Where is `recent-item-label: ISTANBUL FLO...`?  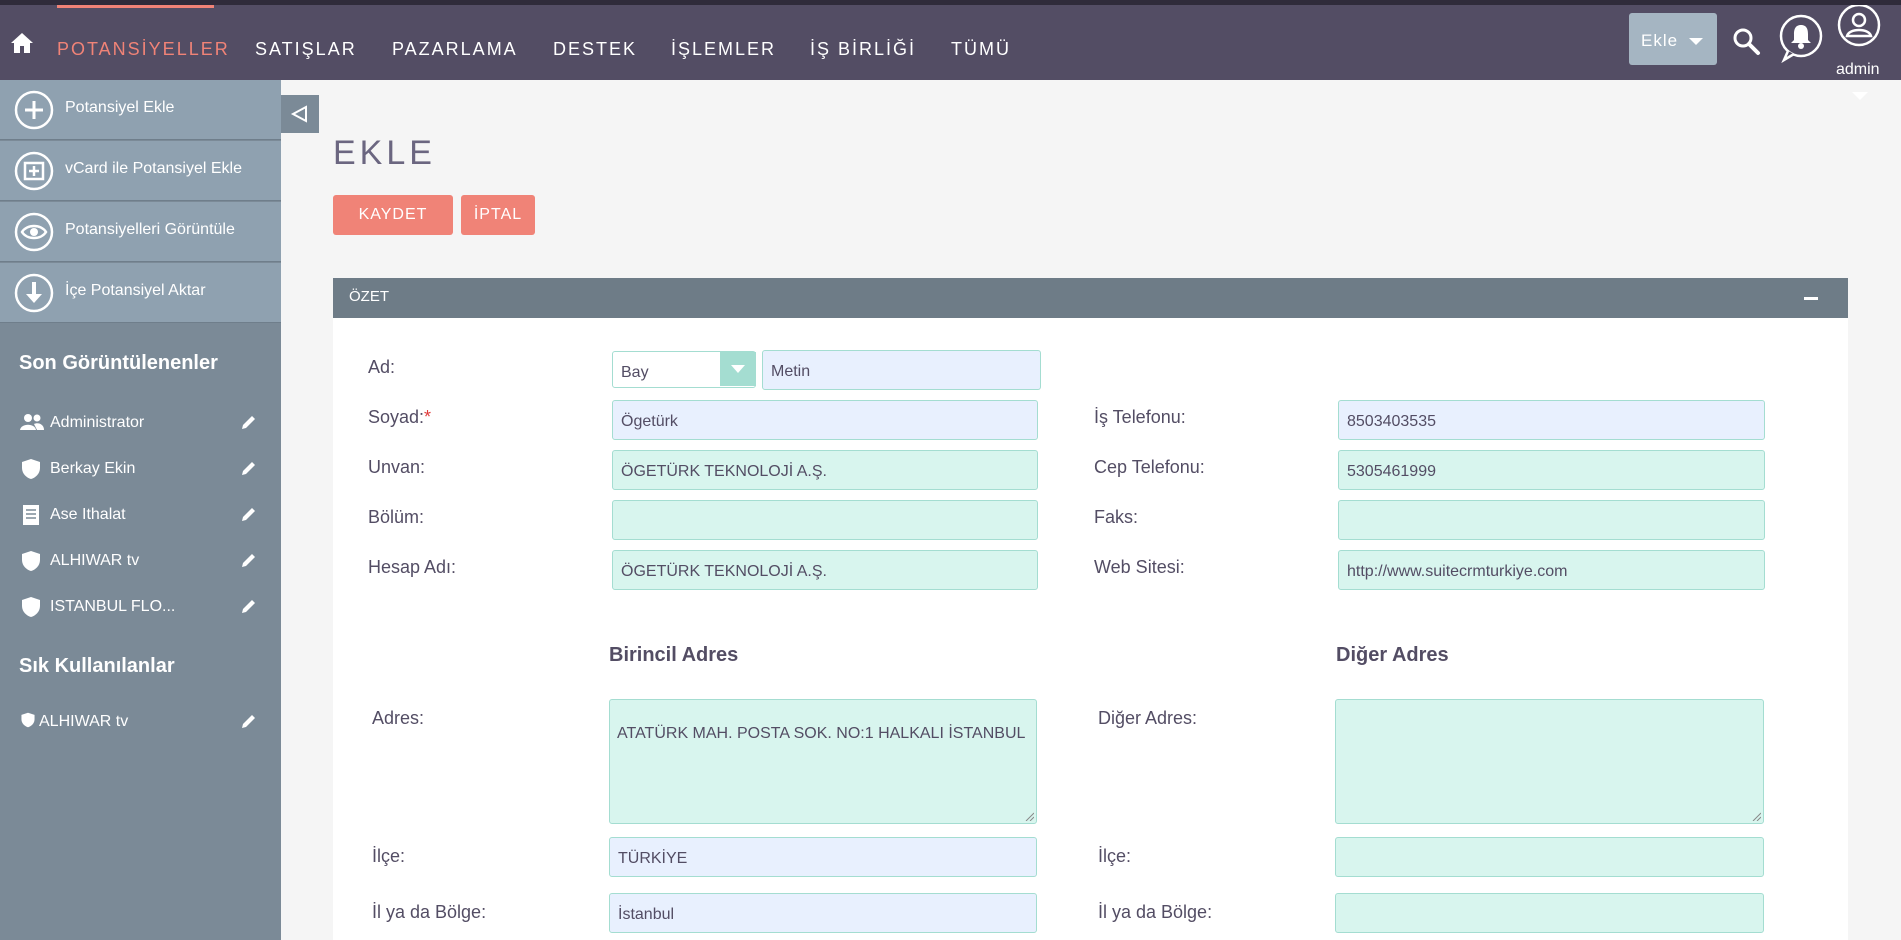
recent-item-label: ISTANBUL FLO... is located at coordinates (113, 606).